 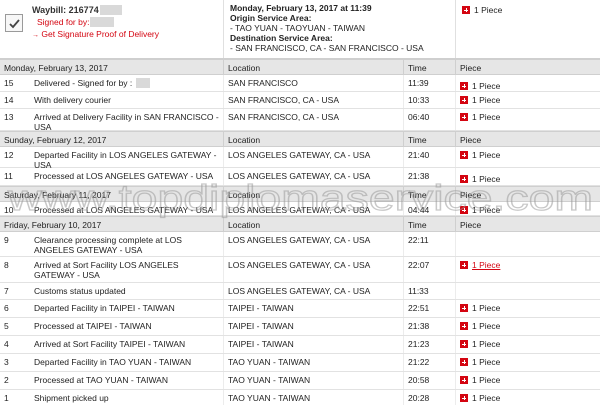 What do you see at coordinates (6, 398) in the screenshot?
I see `event-number: 1` at bounding box center [6, 398].